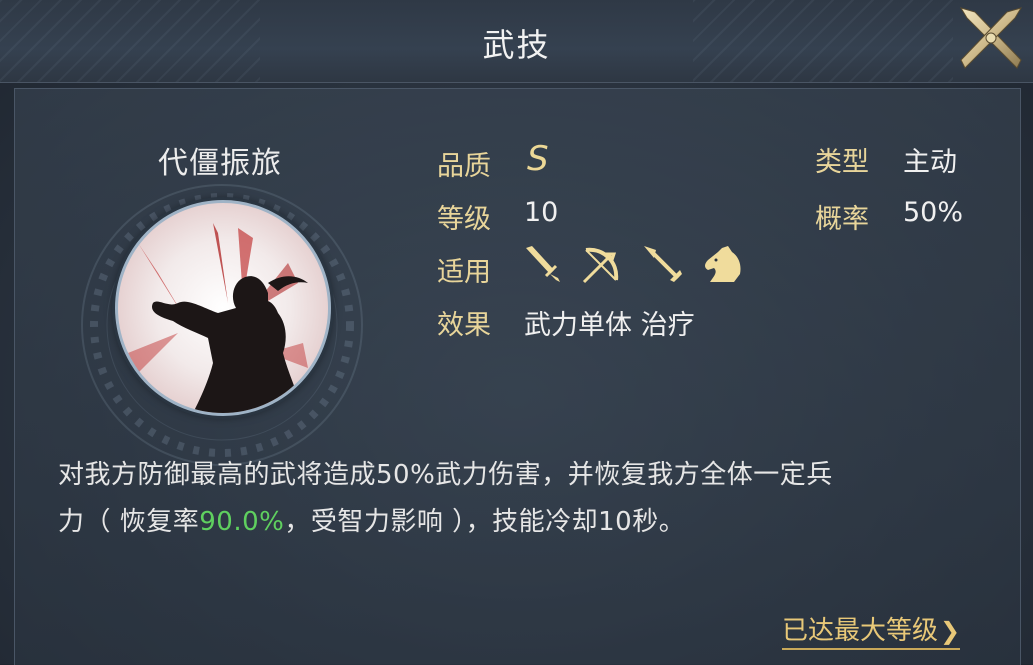 The height and width of the screenshot is (665, 1033). I want to click on effect-label: 效果, so click(464, 325).